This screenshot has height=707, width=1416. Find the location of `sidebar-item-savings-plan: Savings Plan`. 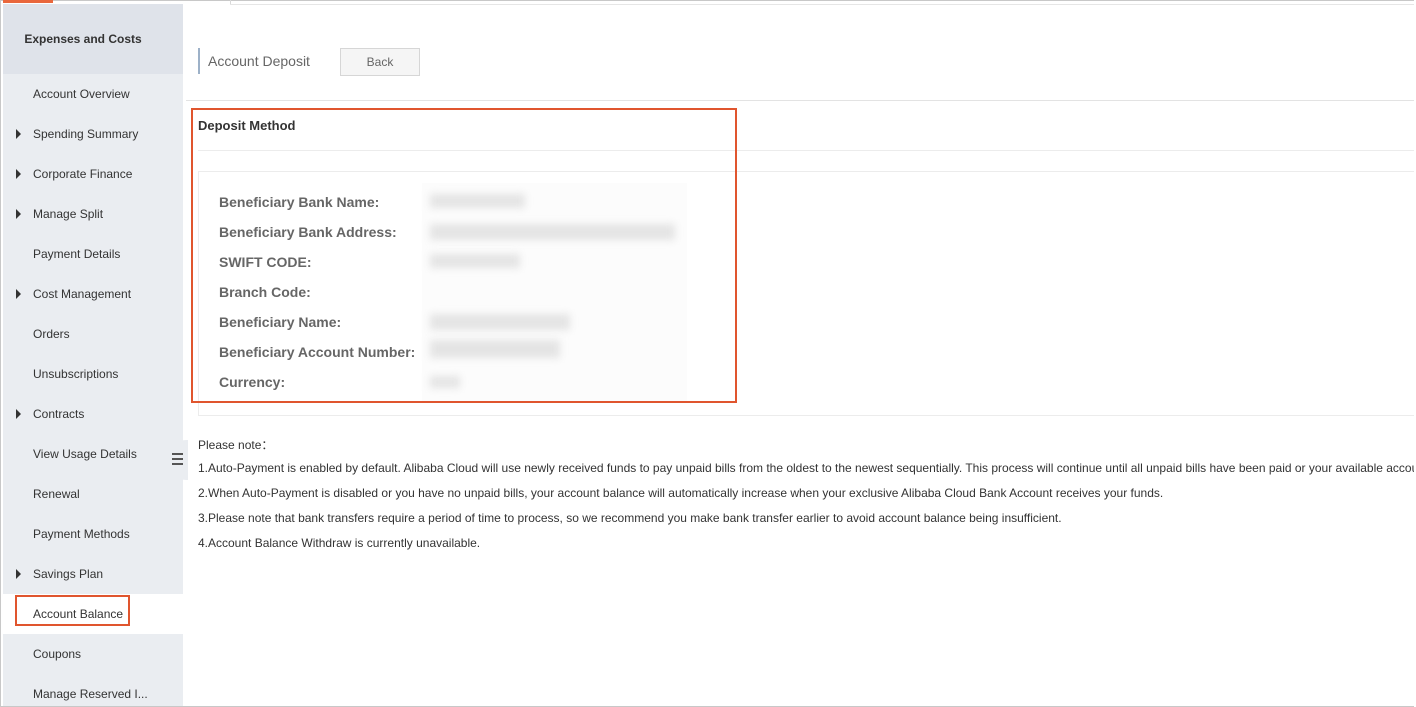

sidebar-item-savings-plan: Savings Plan is located at coordinates (93, 574).